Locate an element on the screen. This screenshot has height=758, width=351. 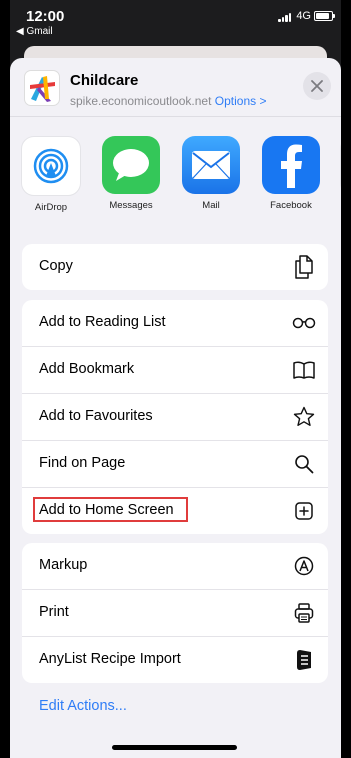
site-icon is located at coordinates (42, 88).